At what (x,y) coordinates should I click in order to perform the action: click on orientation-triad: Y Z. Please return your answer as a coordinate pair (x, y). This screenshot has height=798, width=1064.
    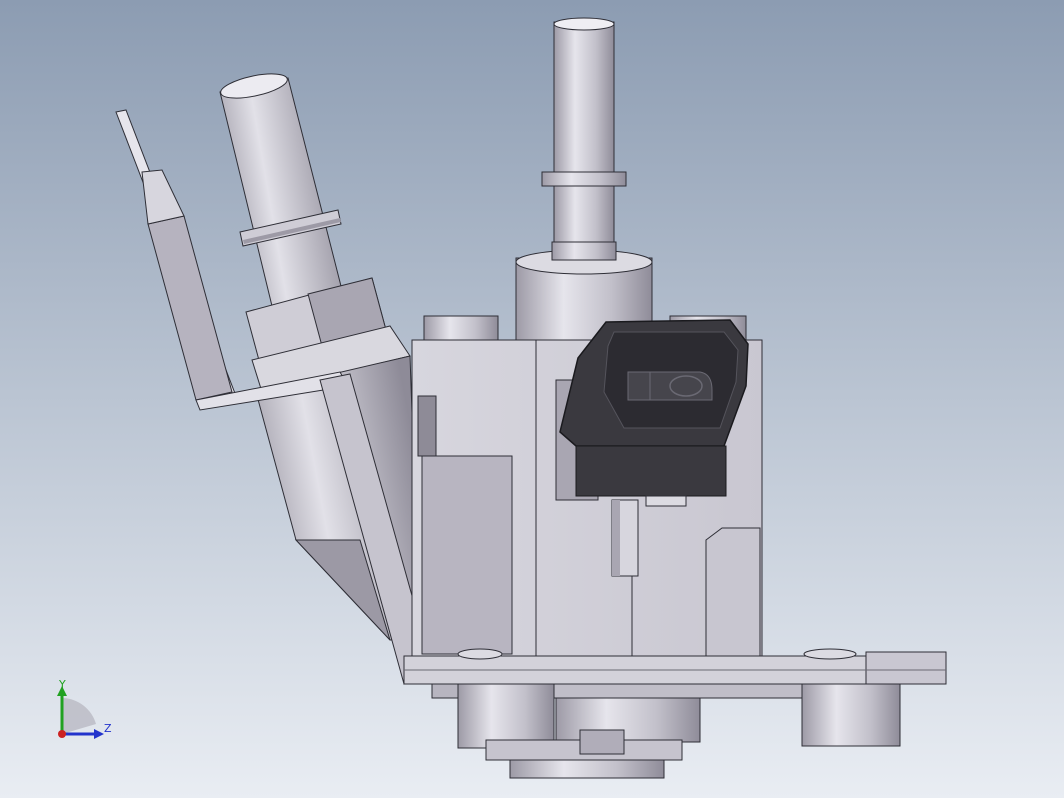
    Looking at the image, I should click on (84, 712).